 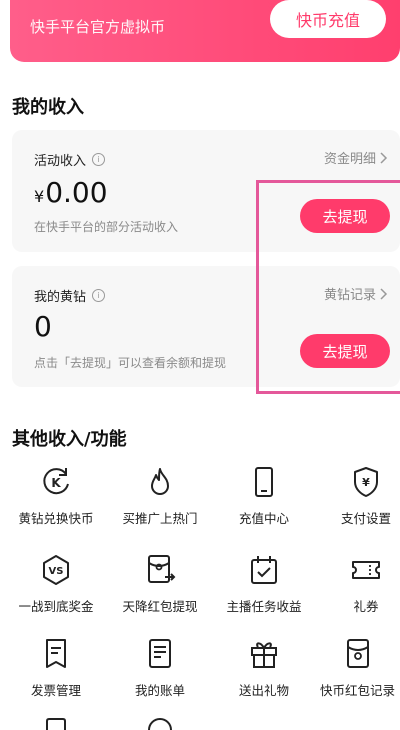 I want to click on exchange-k-icon: K, so click(x=56, y=481).